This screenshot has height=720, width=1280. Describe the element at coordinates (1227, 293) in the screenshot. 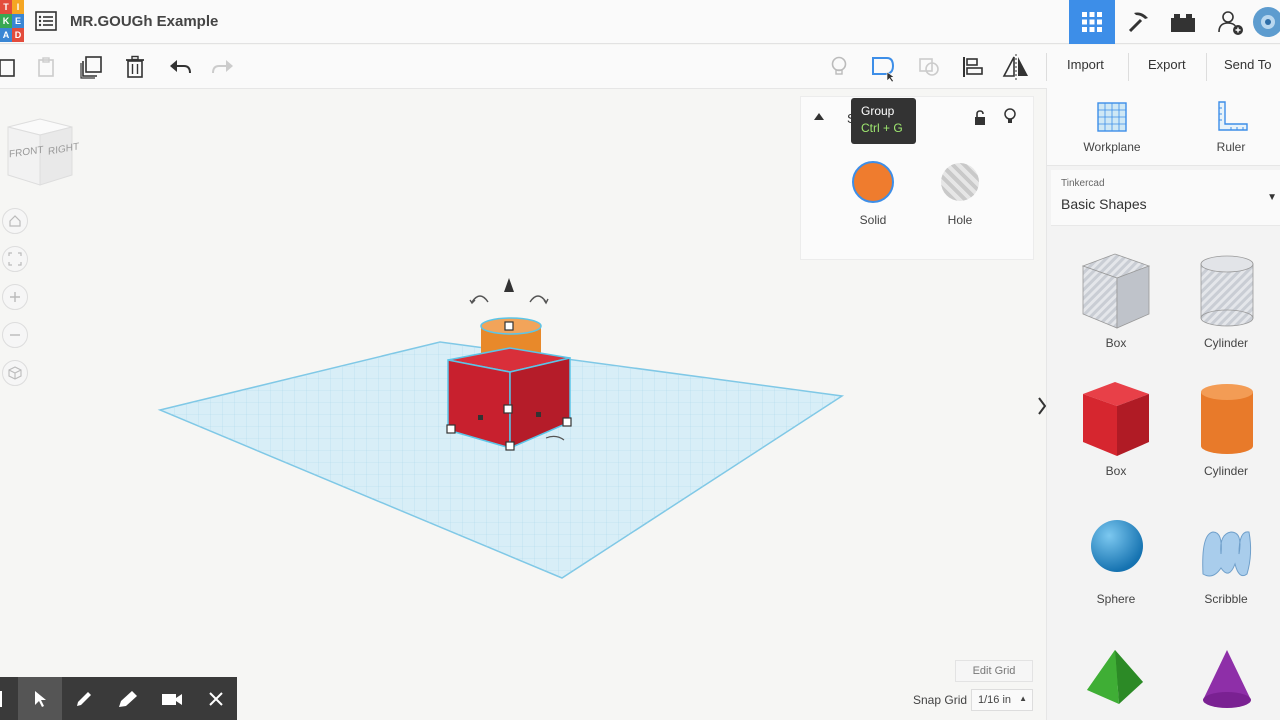

I see `shape-cylinder-hole` at that location.